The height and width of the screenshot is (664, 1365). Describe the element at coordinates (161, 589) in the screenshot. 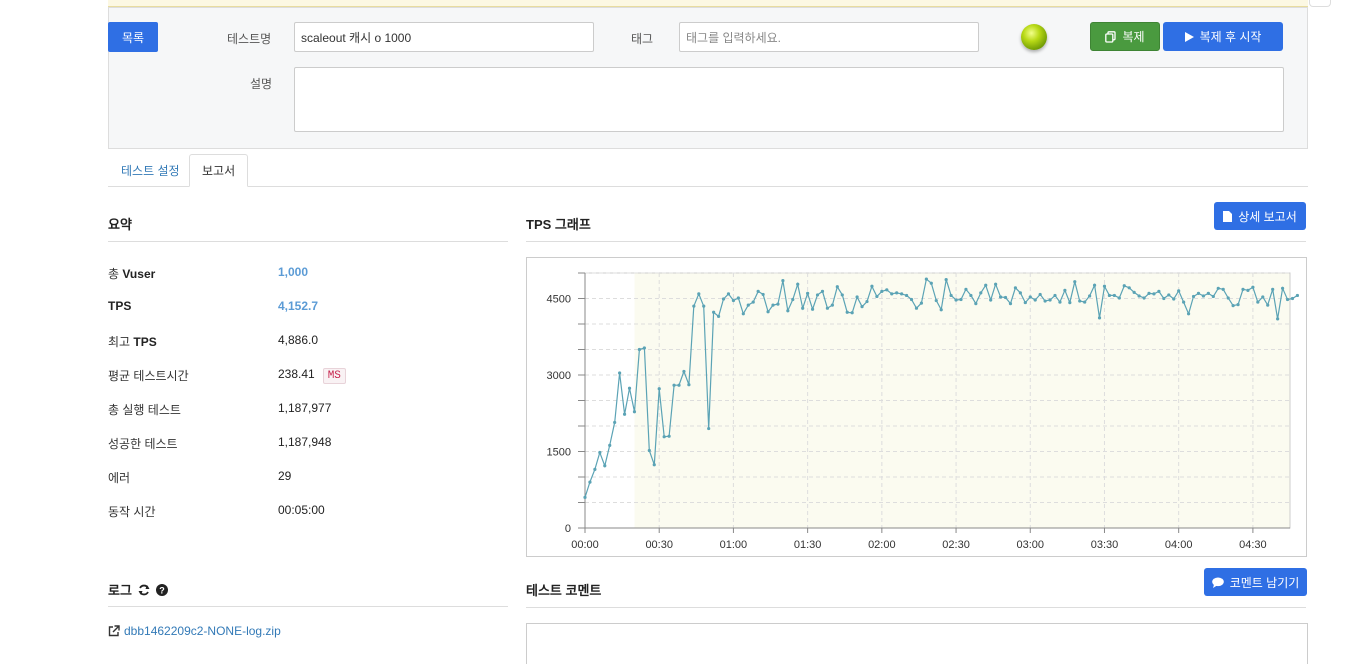

I see `help-icon: ?` at that location.